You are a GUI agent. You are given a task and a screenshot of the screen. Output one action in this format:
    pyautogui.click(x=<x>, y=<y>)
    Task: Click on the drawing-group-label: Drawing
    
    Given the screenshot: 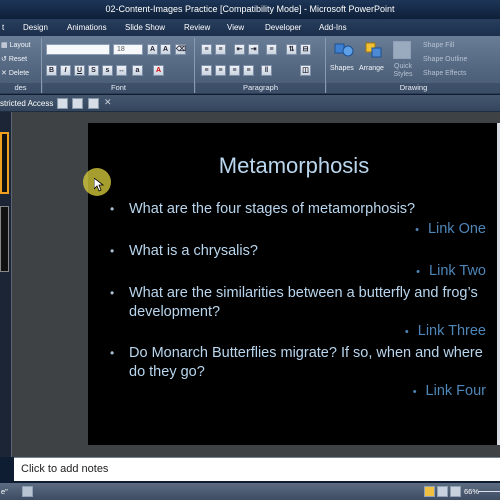 What is the action you would take?
    pyautogui.click(x=413, y=88)
    